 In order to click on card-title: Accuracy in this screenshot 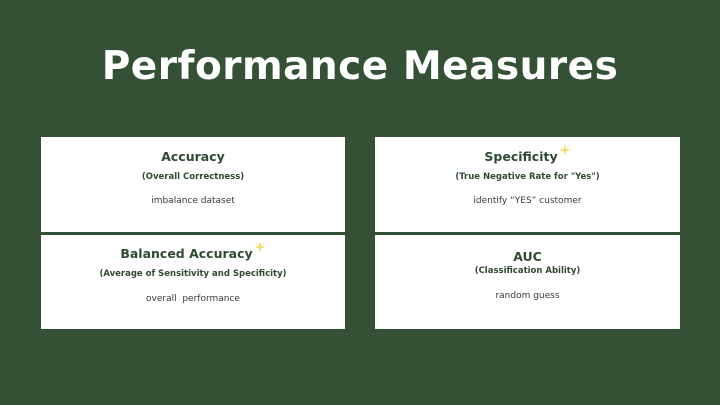, I will do `click(193, 156)`.